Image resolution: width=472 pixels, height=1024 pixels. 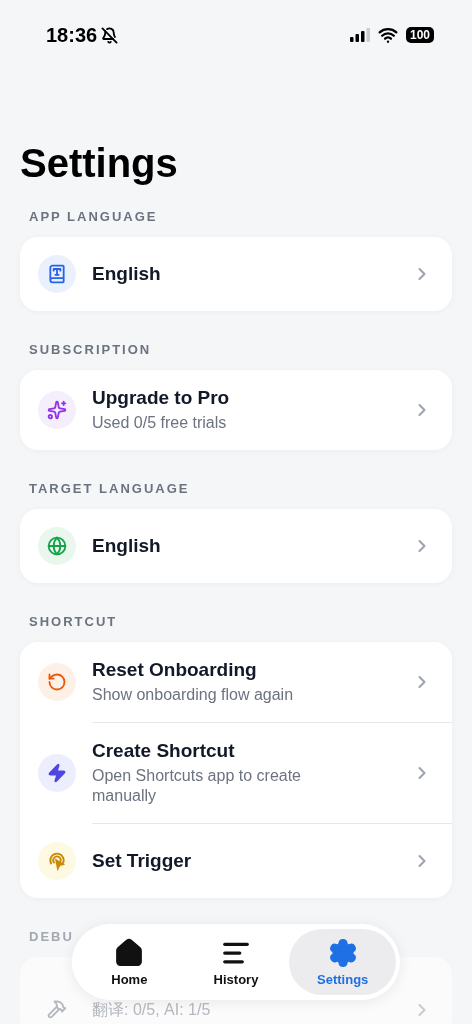 I want to click on hammer-icon, so click(x=57, y=1009).